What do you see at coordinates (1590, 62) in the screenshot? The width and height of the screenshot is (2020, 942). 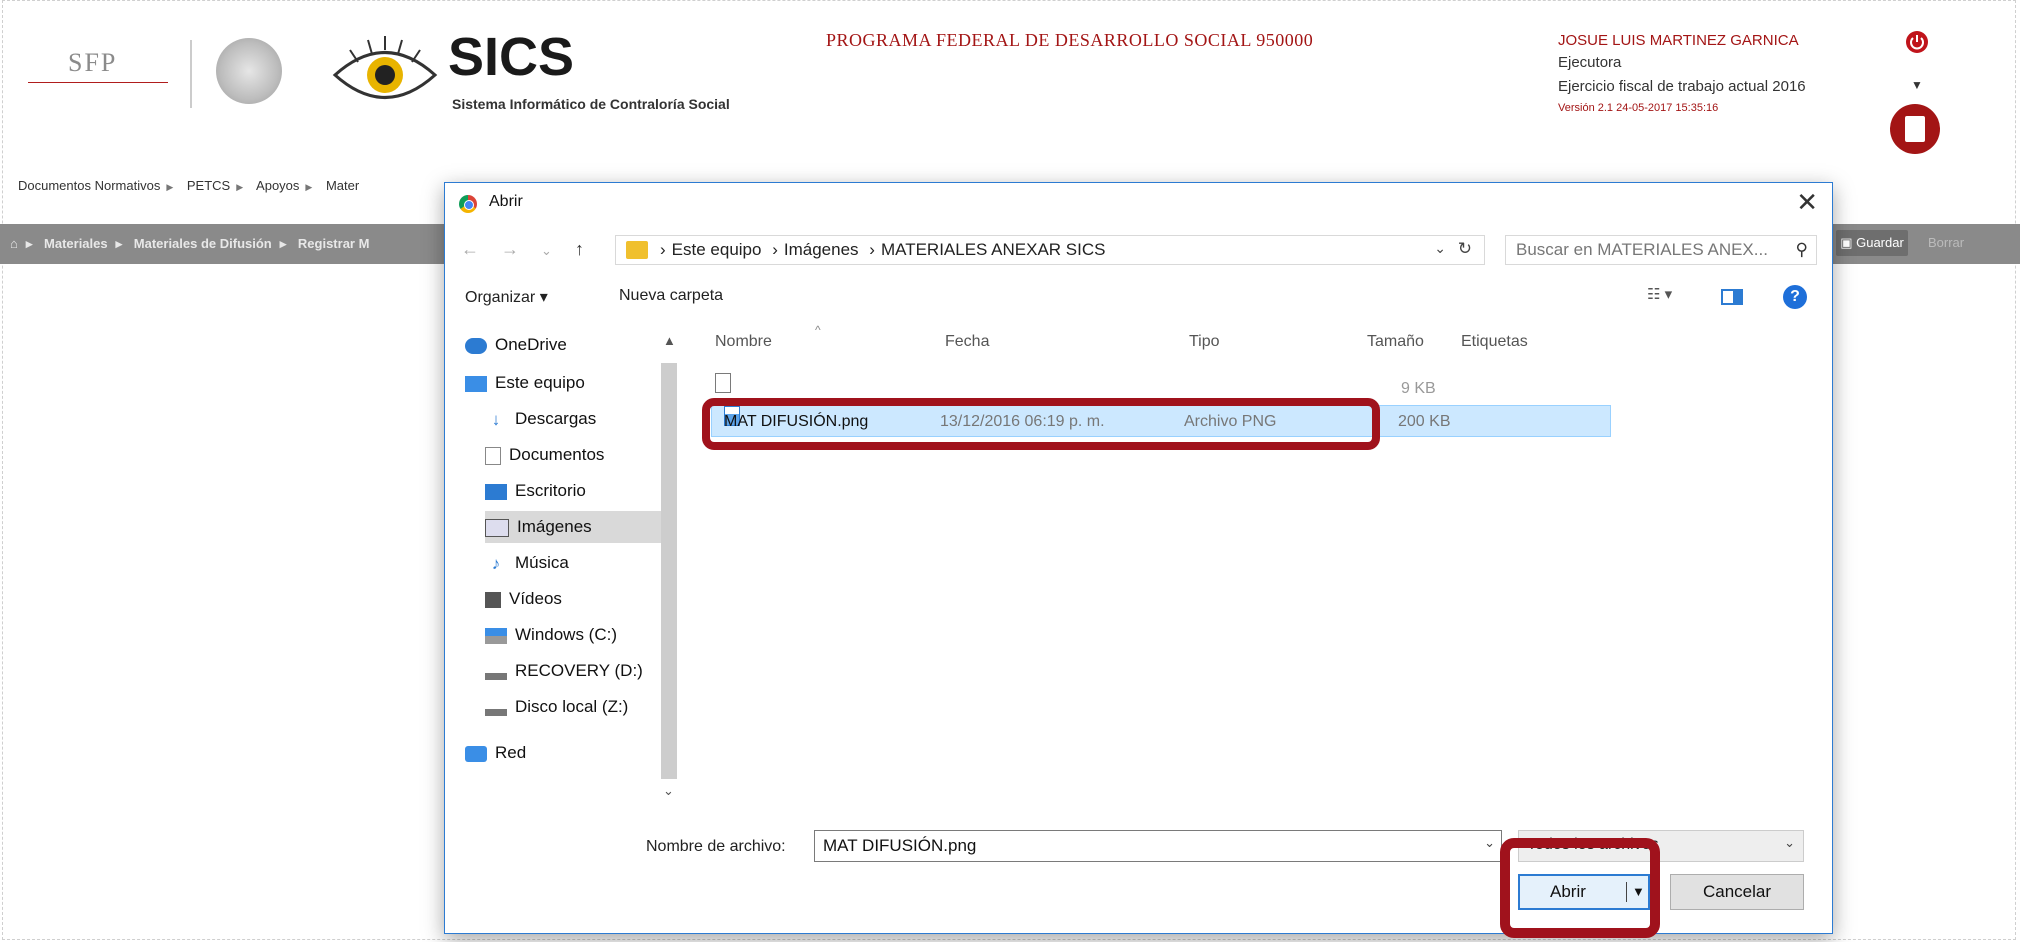 I see `user-role: Ejecutora` at bounding box center [1590, 62].